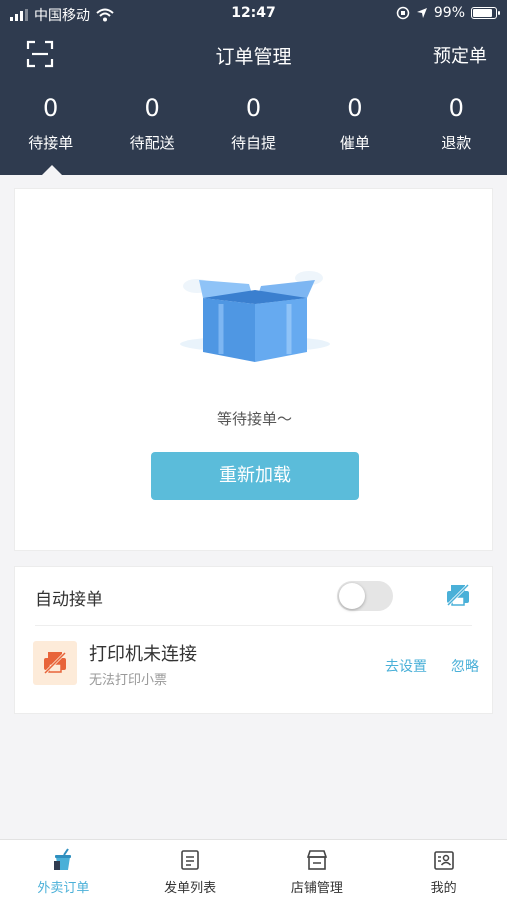 The height and width of the screenshot is (900, 507). What do you see at coordinates (456, 143) in the screenshot?
I see `stat-label: 退款` at bounding box center [456, 143].